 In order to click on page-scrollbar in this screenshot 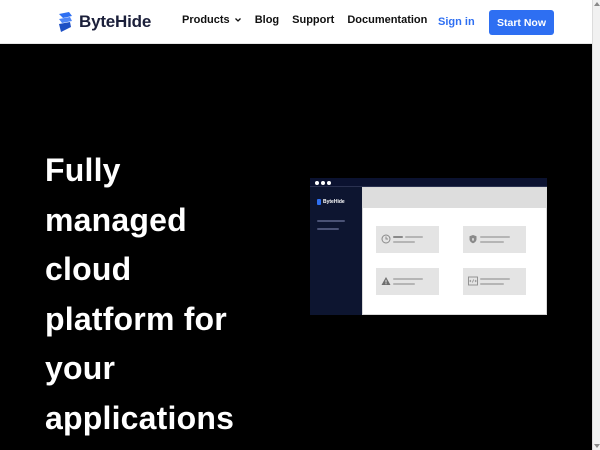, I will do `click(596, 225)`.